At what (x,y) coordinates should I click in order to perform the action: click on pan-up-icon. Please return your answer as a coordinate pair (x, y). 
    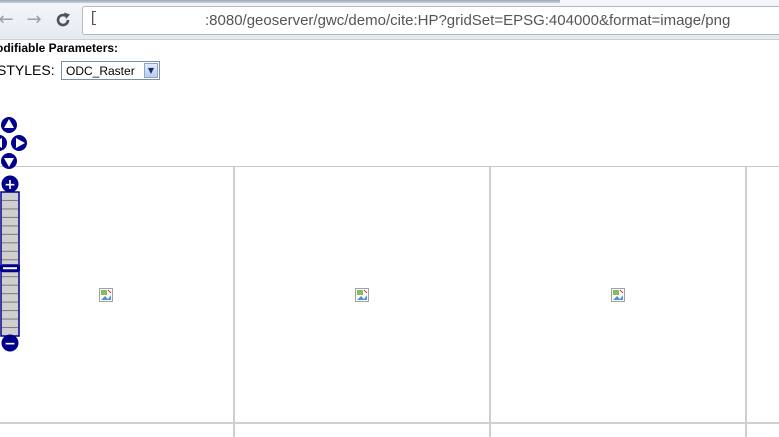
    Looking at the image, I should click on (9, 125).